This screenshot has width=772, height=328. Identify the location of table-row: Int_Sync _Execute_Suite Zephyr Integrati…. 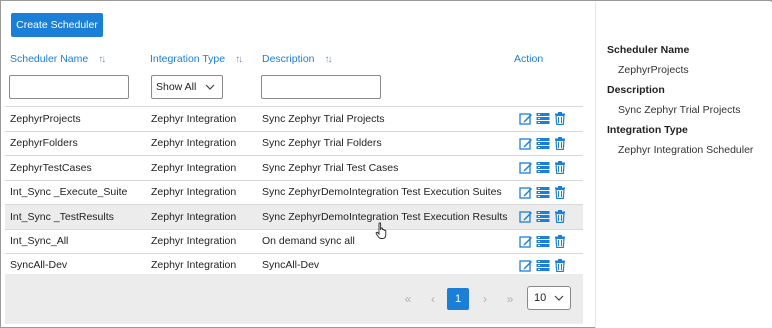
(294, 192).